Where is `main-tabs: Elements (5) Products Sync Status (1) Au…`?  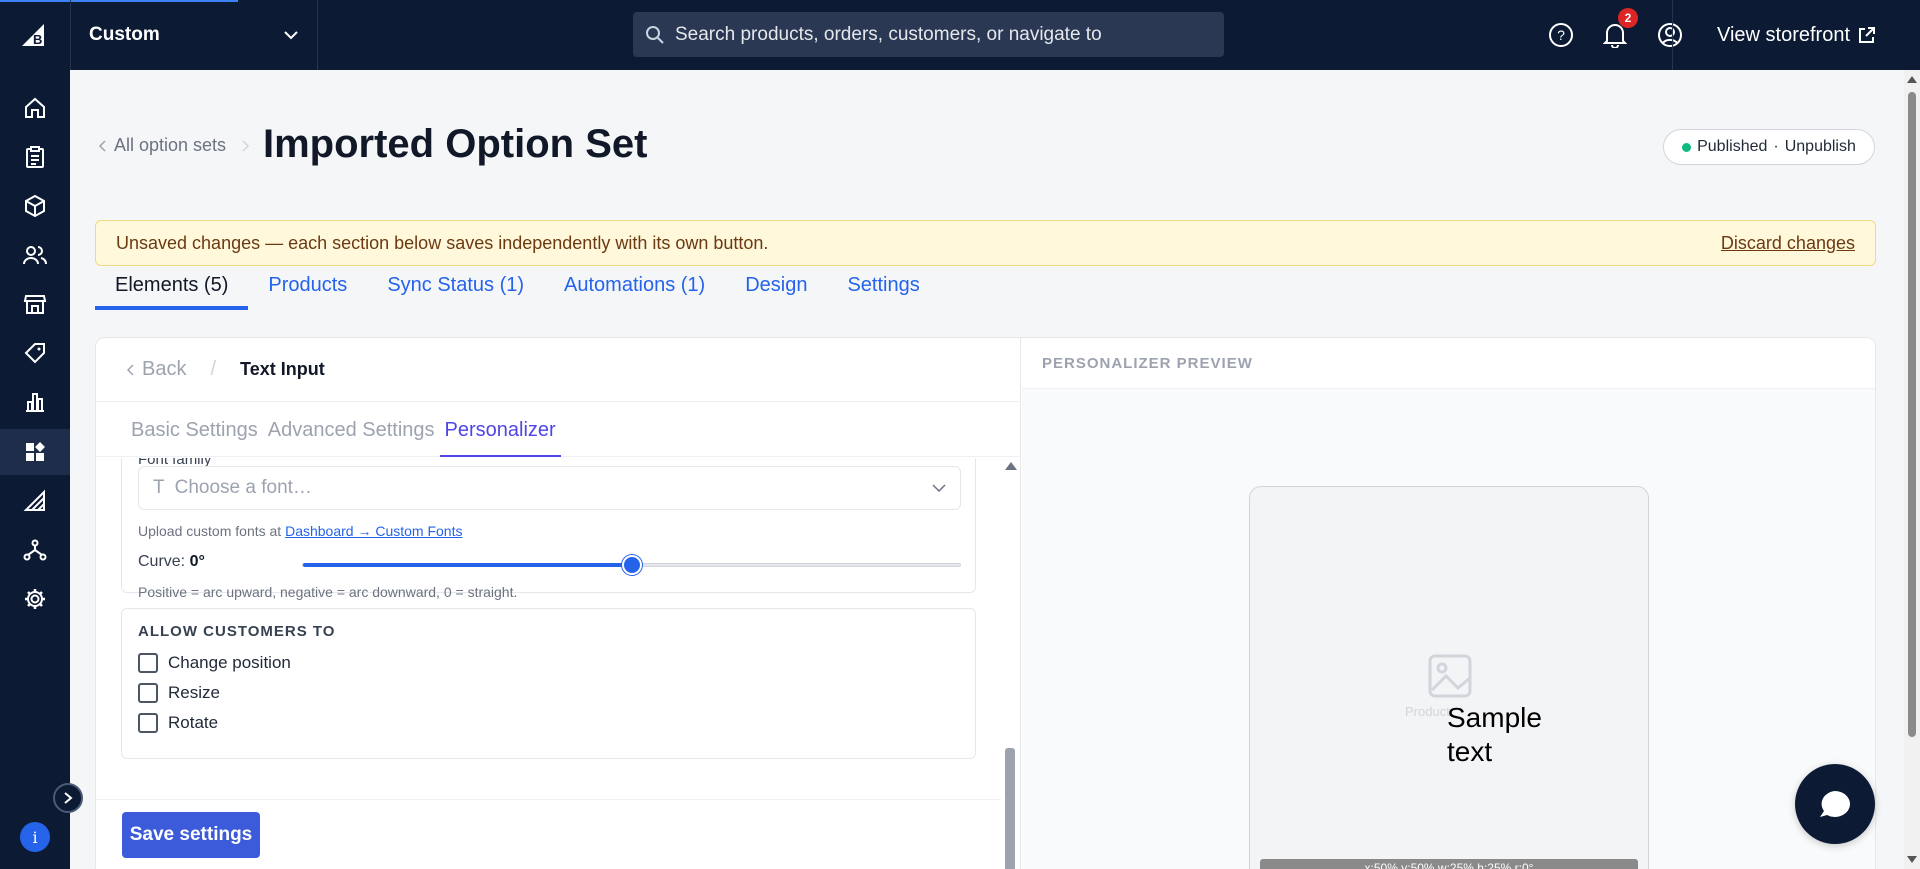
main-tabs: Elements (5) Products Sync Status (1) Au… is located at coordinates (517, 289).